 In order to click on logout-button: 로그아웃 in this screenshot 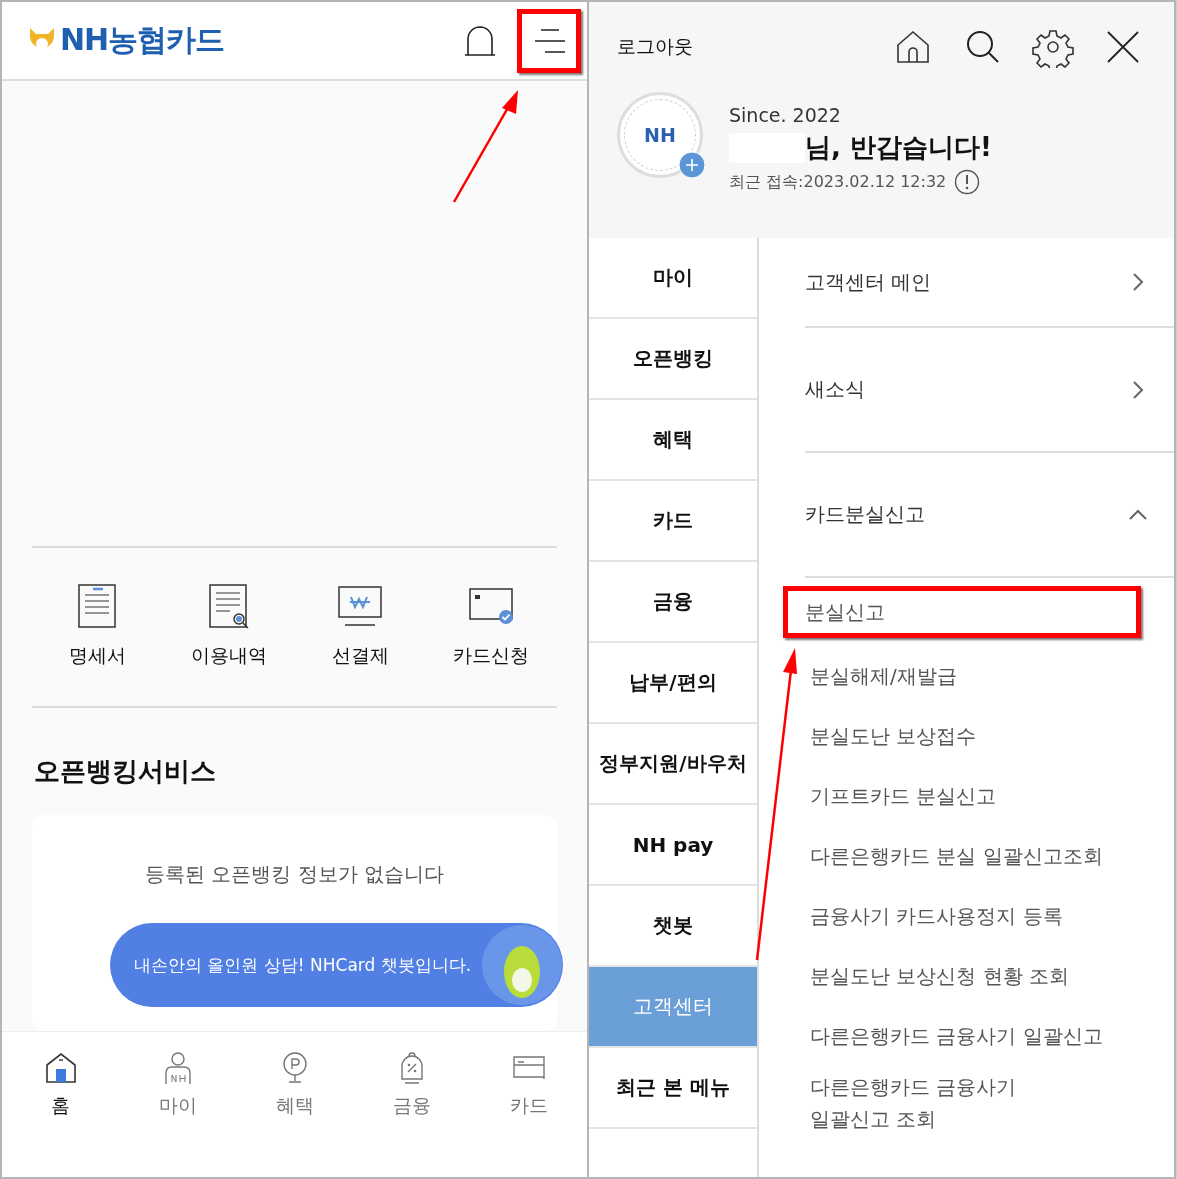, I will do `click(655, 47)`.